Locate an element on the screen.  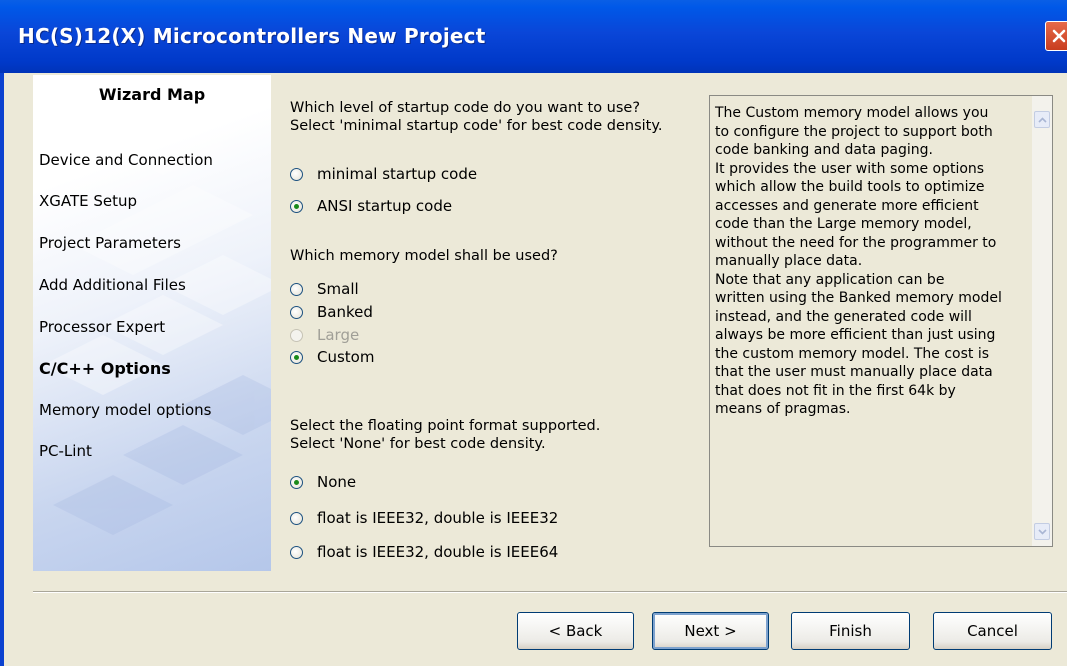
description-scrollbar is located at coordinates (1042, 321).